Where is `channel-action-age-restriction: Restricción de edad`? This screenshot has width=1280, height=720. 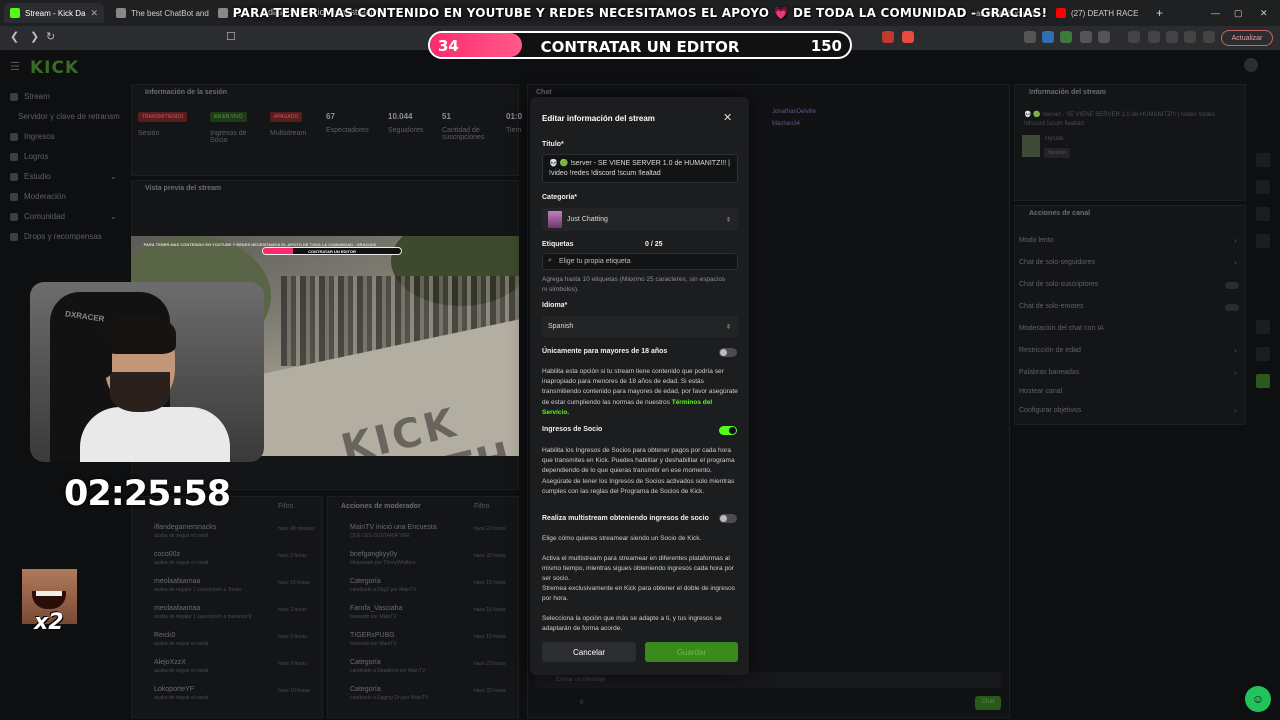 channel-action-age-restriction: Restricción de edad is located at coordinates (1050, 350).